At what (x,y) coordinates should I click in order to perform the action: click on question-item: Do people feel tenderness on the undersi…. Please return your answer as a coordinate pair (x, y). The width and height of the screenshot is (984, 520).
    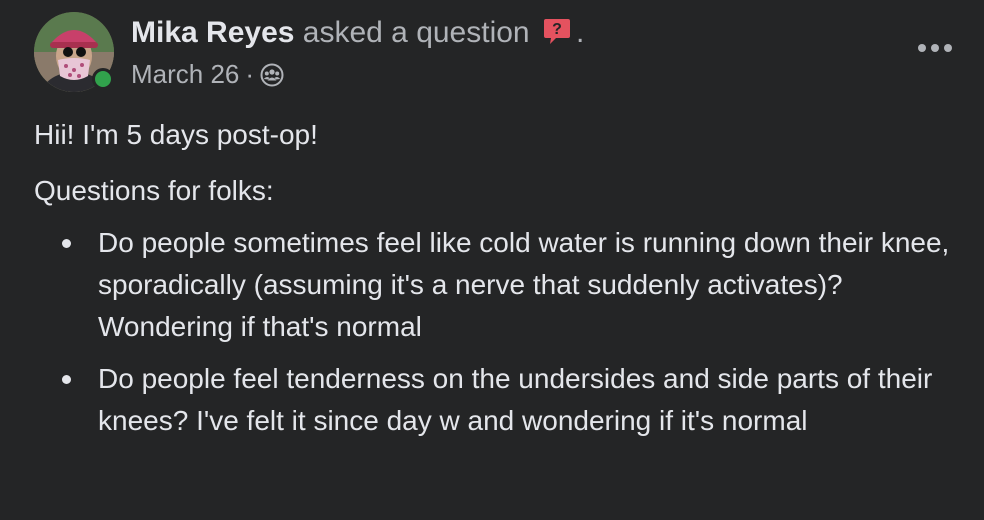
    Looking at the image, I should click on (518, 400).